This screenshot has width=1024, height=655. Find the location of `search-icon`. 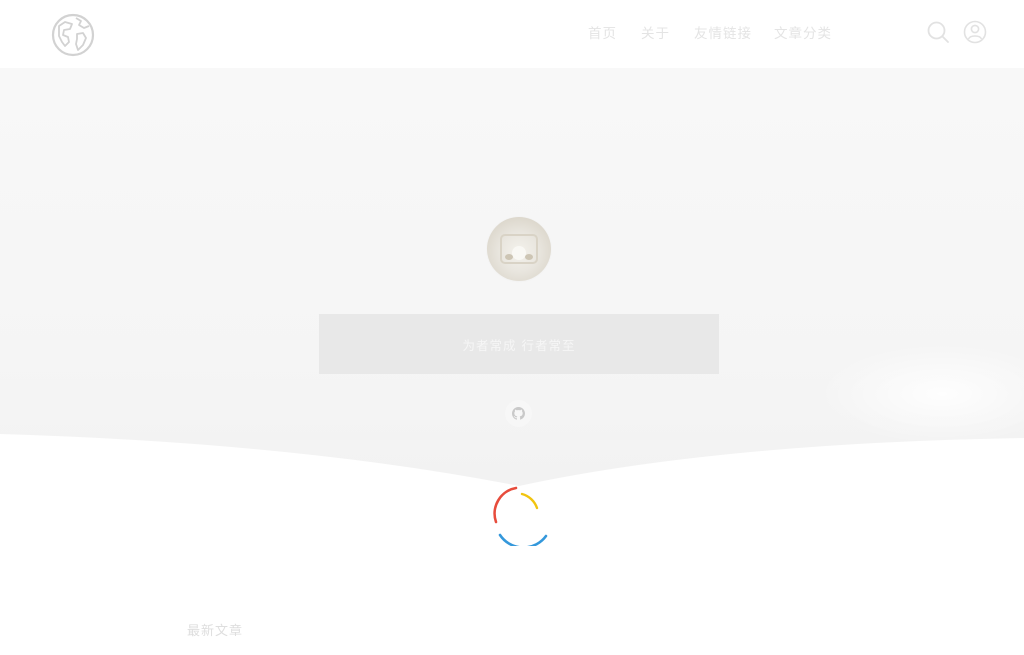

search-icon is located at coordinates (938, 32).